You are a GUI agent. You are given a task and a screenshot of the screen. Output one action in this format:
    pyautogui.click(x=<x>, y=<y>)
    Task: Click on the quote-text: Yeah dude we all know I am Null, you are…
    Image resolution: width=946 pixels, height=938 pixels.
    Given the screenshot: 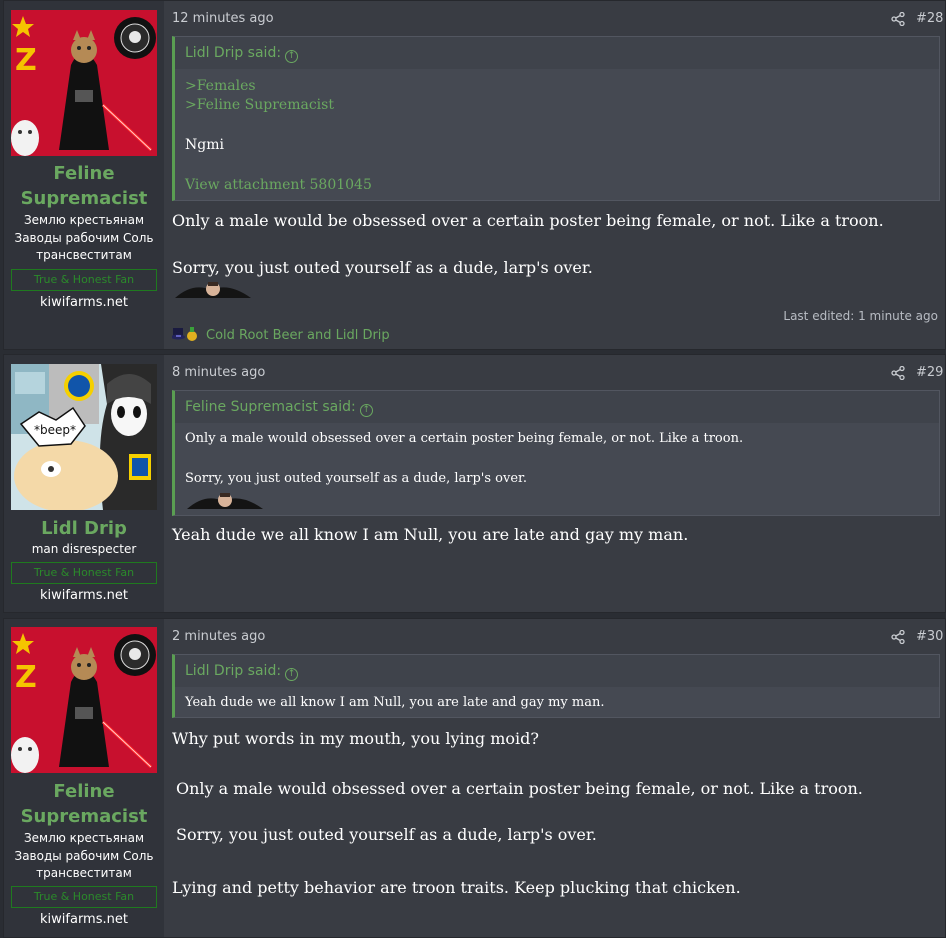 What is the action you would take?
    pyautogui.click(x=395, y=702)
    